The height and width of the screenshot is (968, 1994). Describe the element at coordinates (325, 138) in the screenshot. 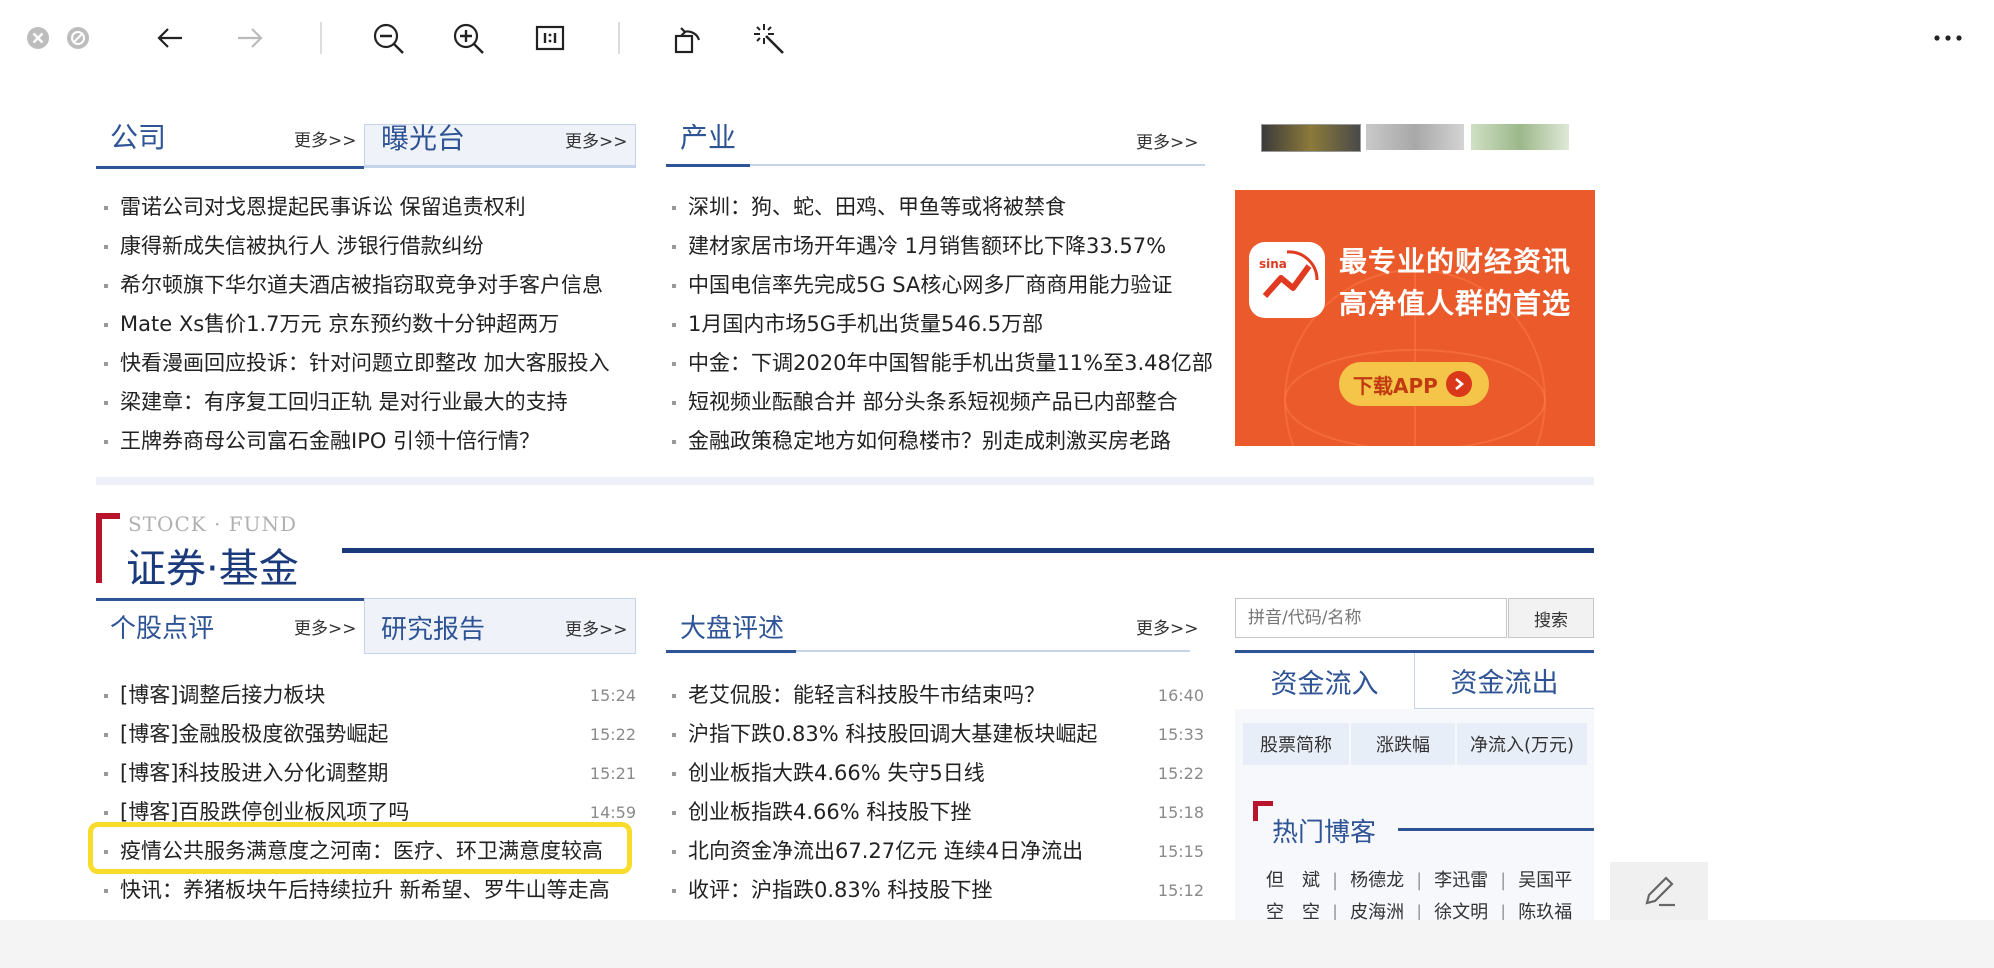

I see `company-more-link: 更多>>` at that location.